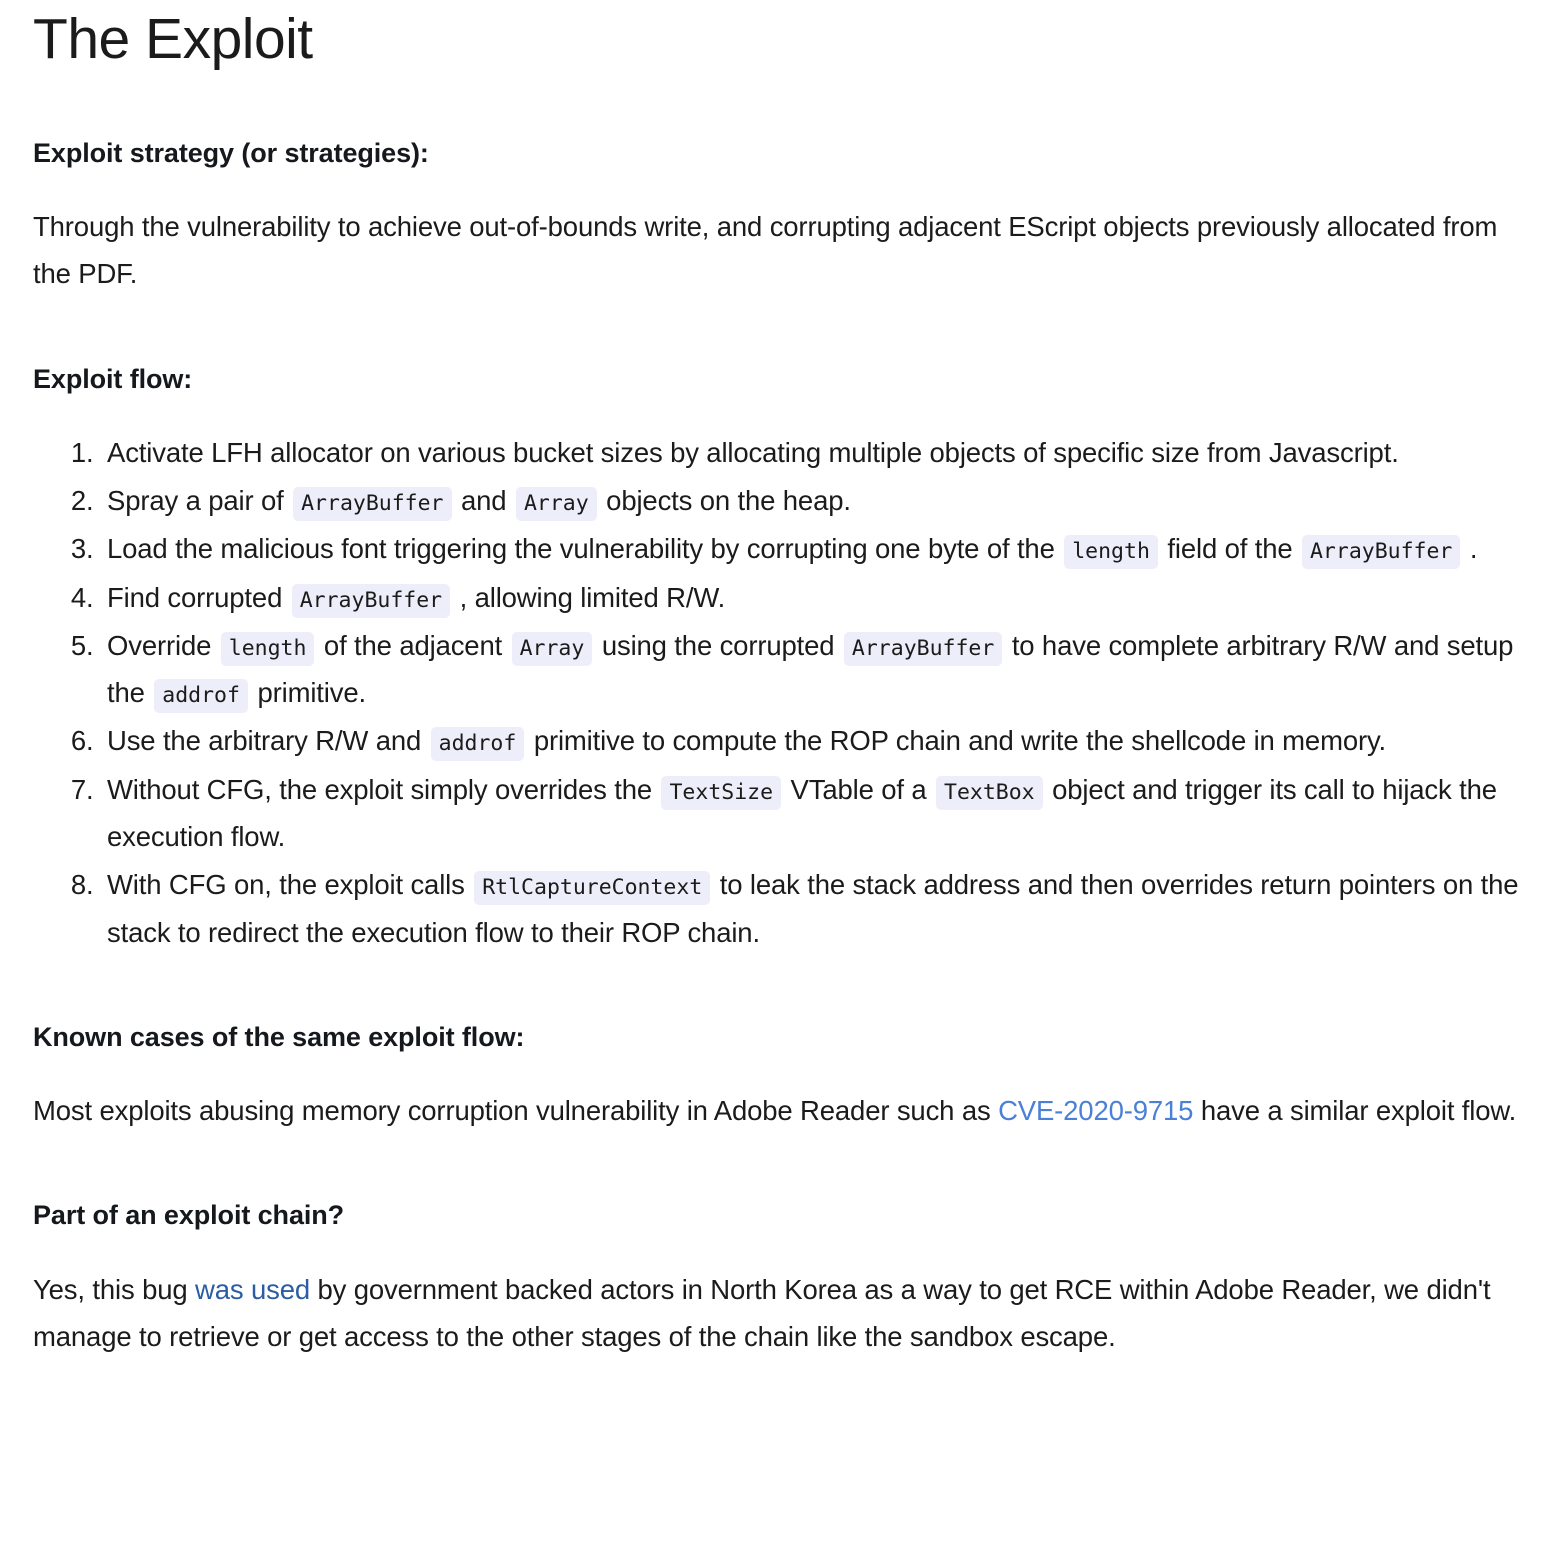  I want to click on list-item-text: With CFG on, the exploit calls, so click(286, 885).